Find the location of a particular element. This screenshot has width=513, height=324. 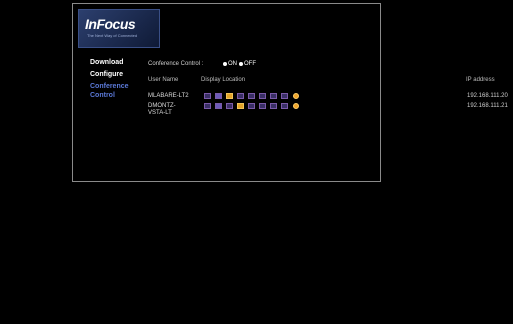

radio-off-label: OFF is located at coordinates (250, 64).